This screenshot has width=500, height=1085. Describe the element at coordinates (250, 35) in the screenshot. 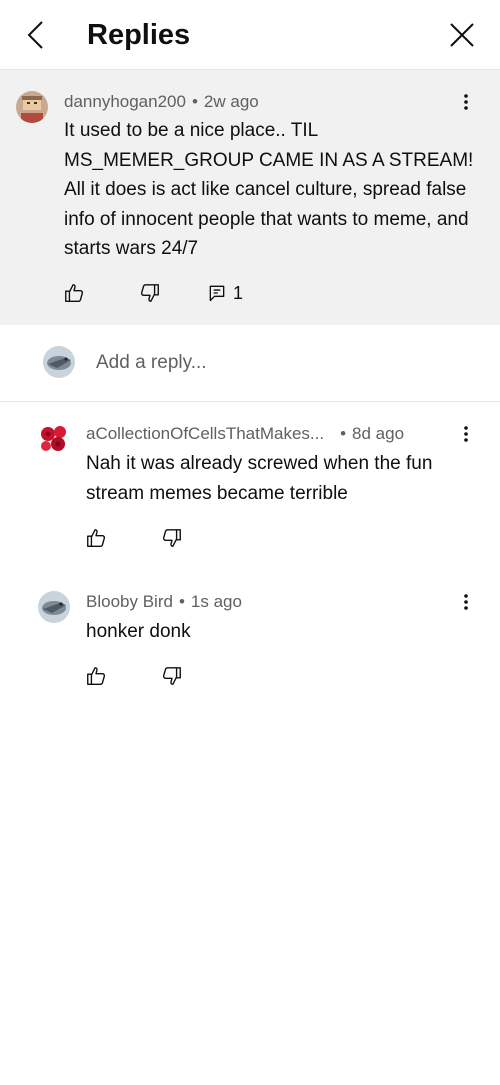

I see `replies-header: Replies` at that location.